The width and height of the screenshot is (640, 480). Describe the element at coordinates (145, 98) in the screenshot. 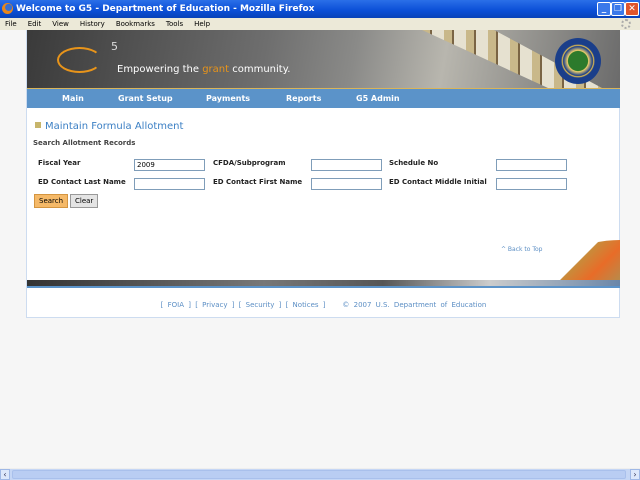

I see `nav-grant-setup: Grant Setup` at that location.